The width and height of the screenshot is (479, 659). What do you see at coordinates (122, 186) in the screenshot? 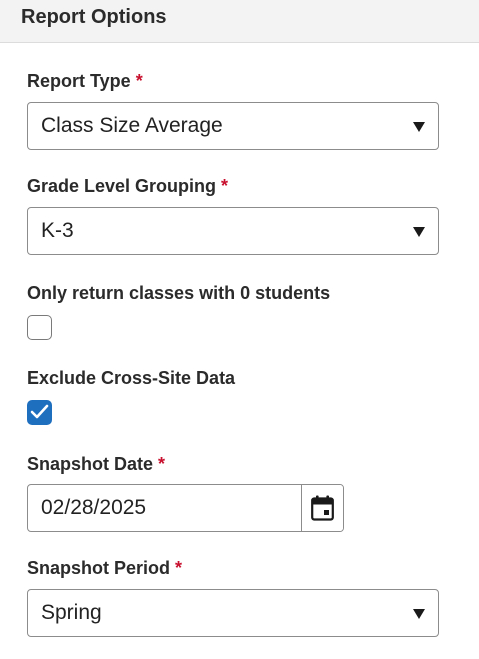
I see `grade-level-grouping-label-text: Grade Level Grouping` at bounding box center [122, 186].